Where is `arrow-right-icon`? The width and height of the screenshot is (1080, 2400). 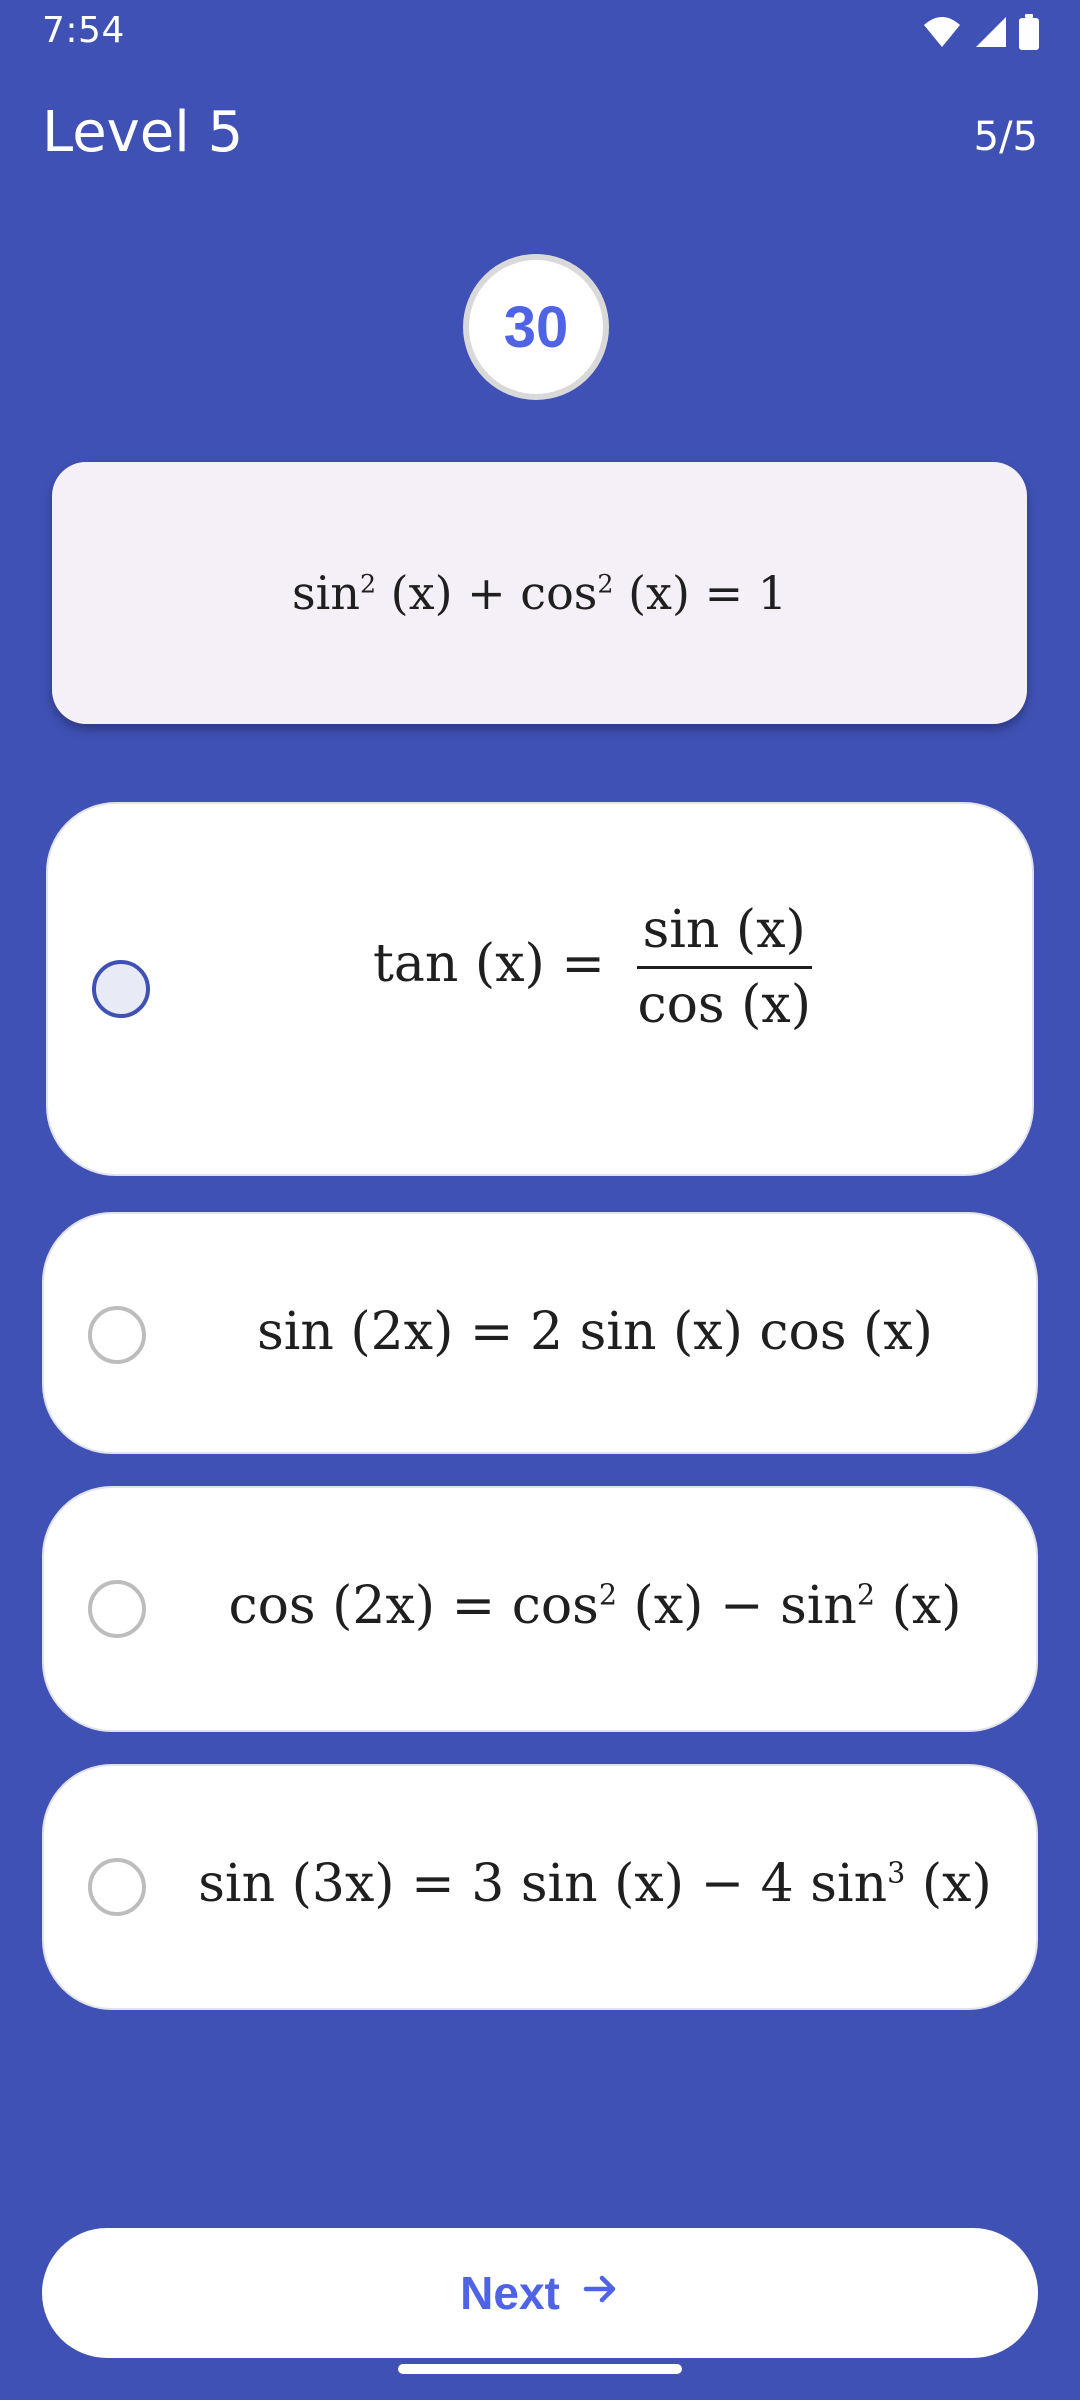 arrow-right-icon is located at coordinates (600, 2293).